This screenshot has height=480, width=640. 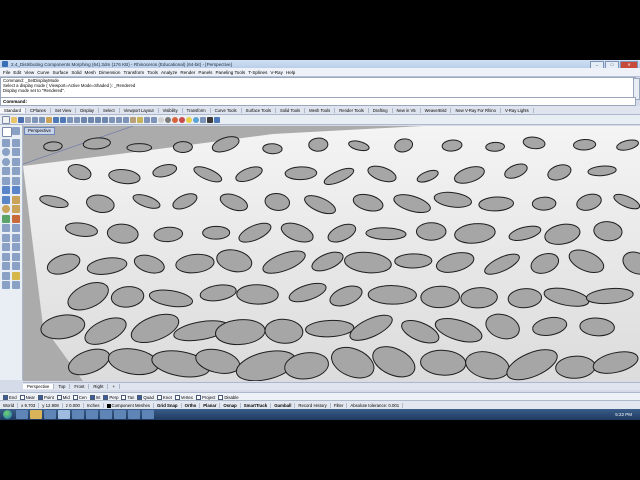 I want to click on planar-toggle: Planar, so click(x=210, y=405).